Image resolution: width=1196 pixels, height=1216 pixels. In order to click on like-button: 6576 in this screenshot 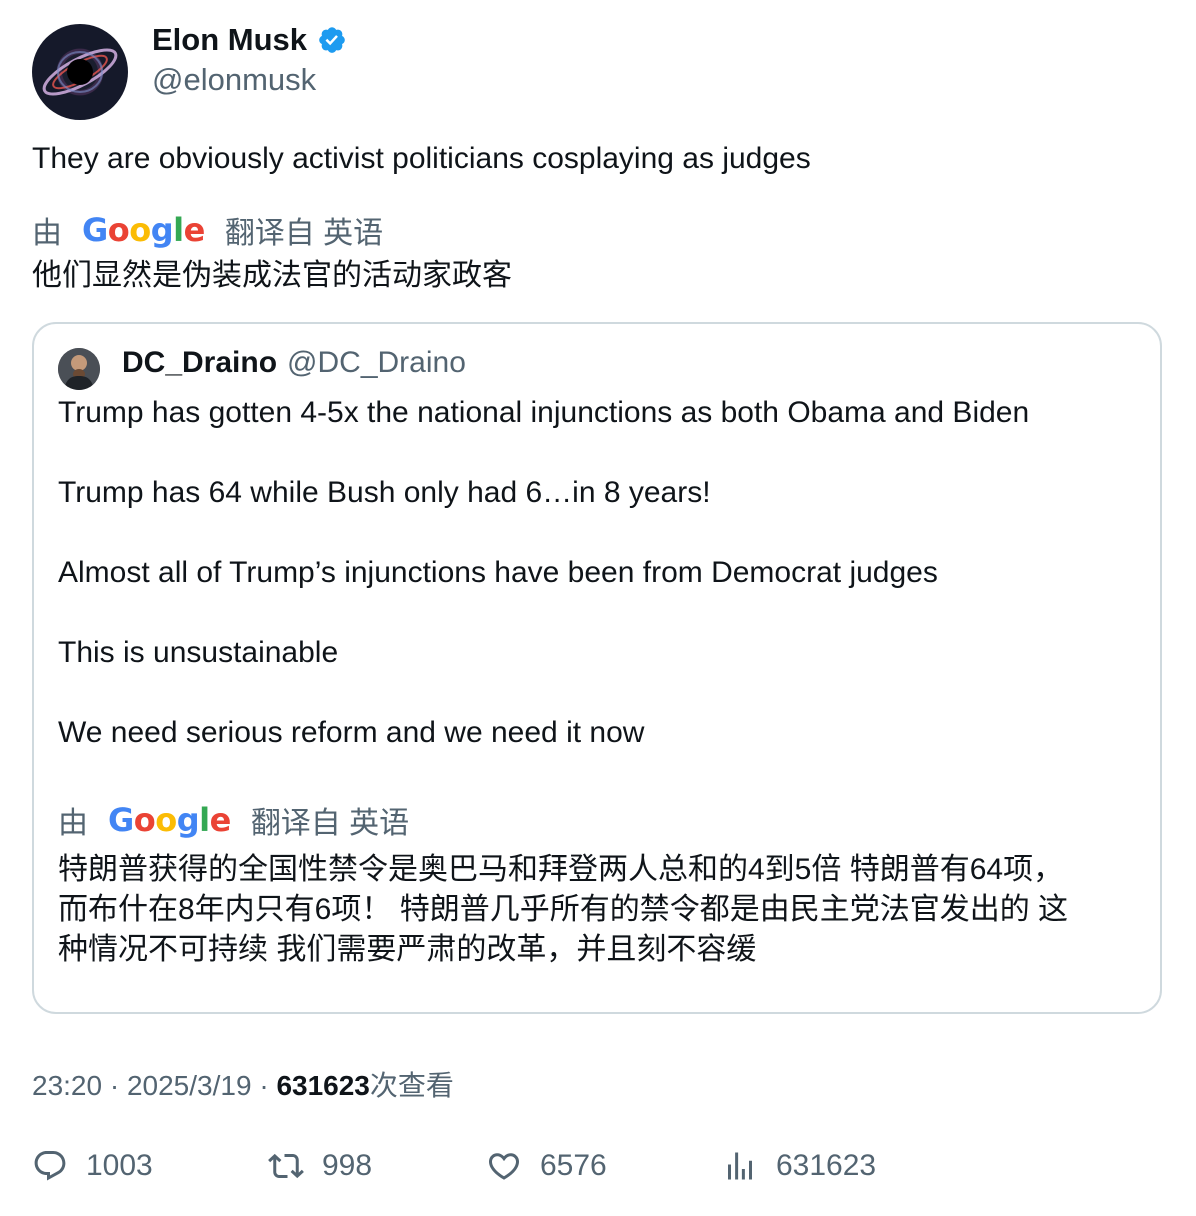, I will do `click(546, 1166)`.